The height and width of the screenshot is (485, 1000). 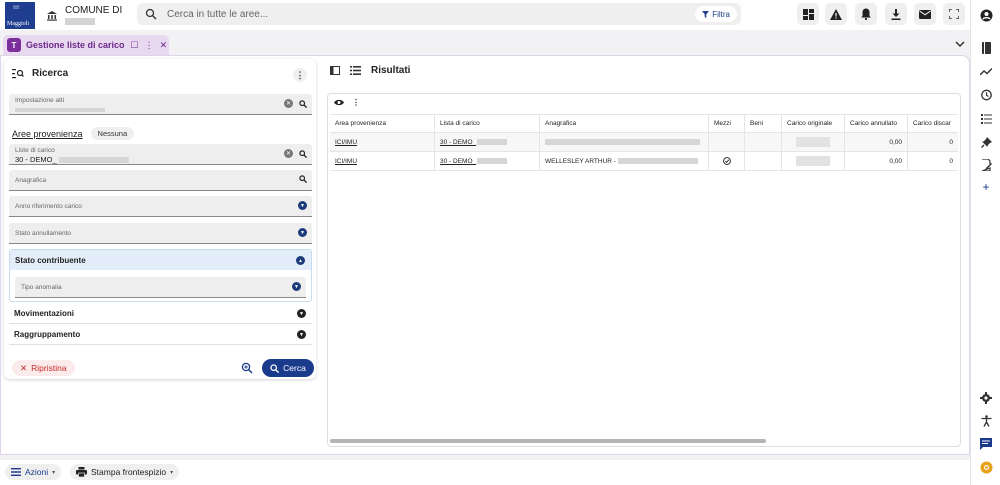 What do you see at coordinates (347, 102) in the screenshot?
I see `grid-toolbar: ⋮` at bounding box center [347, 102].